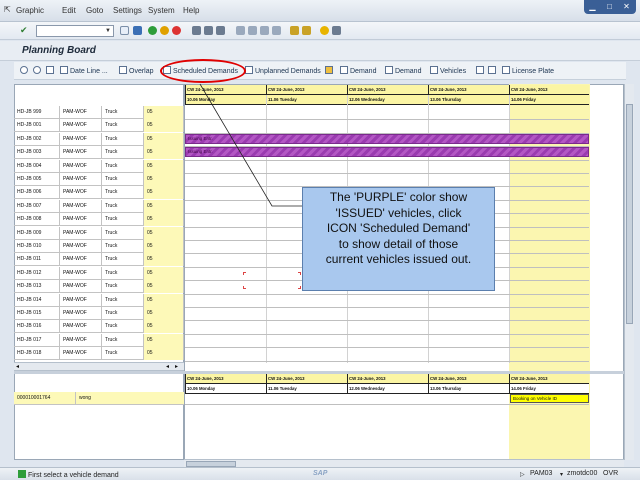  What do you see at coordinates (626, 7) in the screenshot?
I see `close-icon: ✕` at bounding box center [626, 7].